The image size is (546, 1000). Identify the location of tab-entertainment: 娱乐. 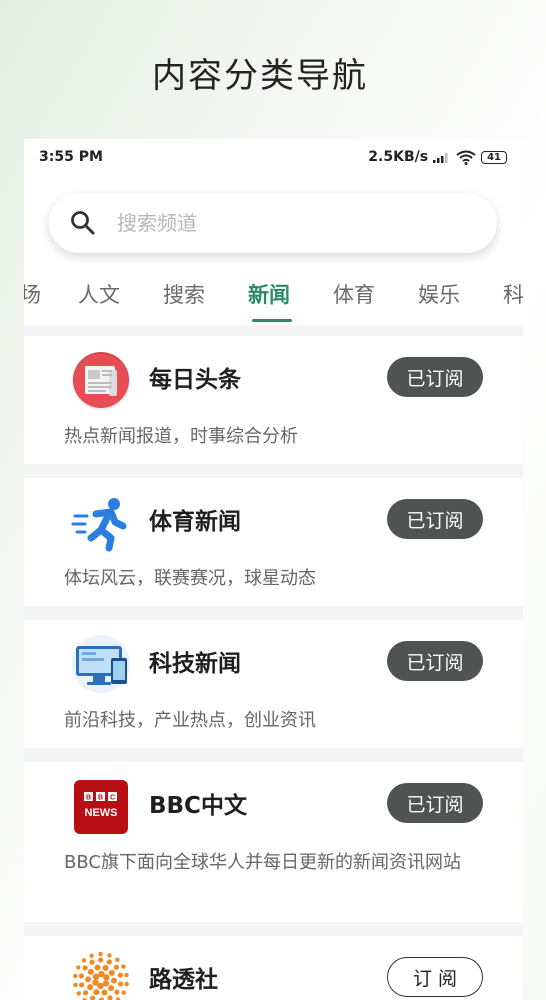
(439, 294).